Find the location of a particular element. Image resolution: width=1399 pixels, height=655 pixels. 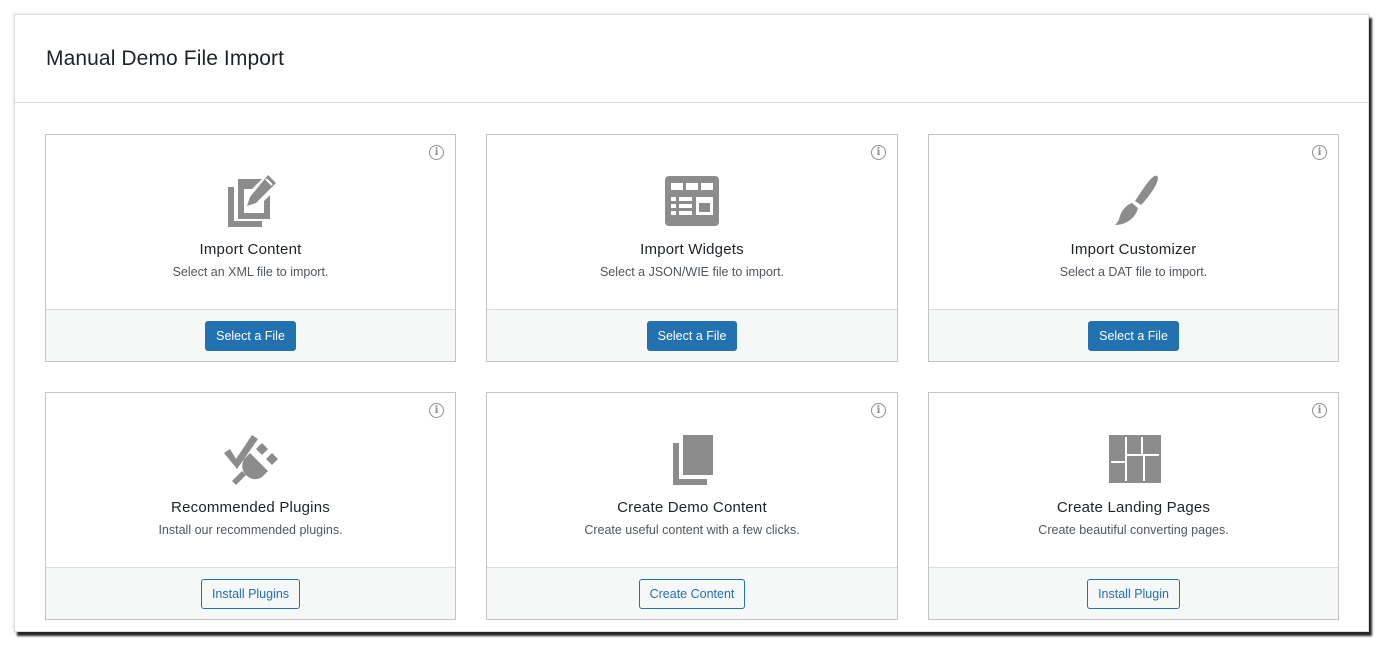

import-content-icon is located at coordinates (251, 201).